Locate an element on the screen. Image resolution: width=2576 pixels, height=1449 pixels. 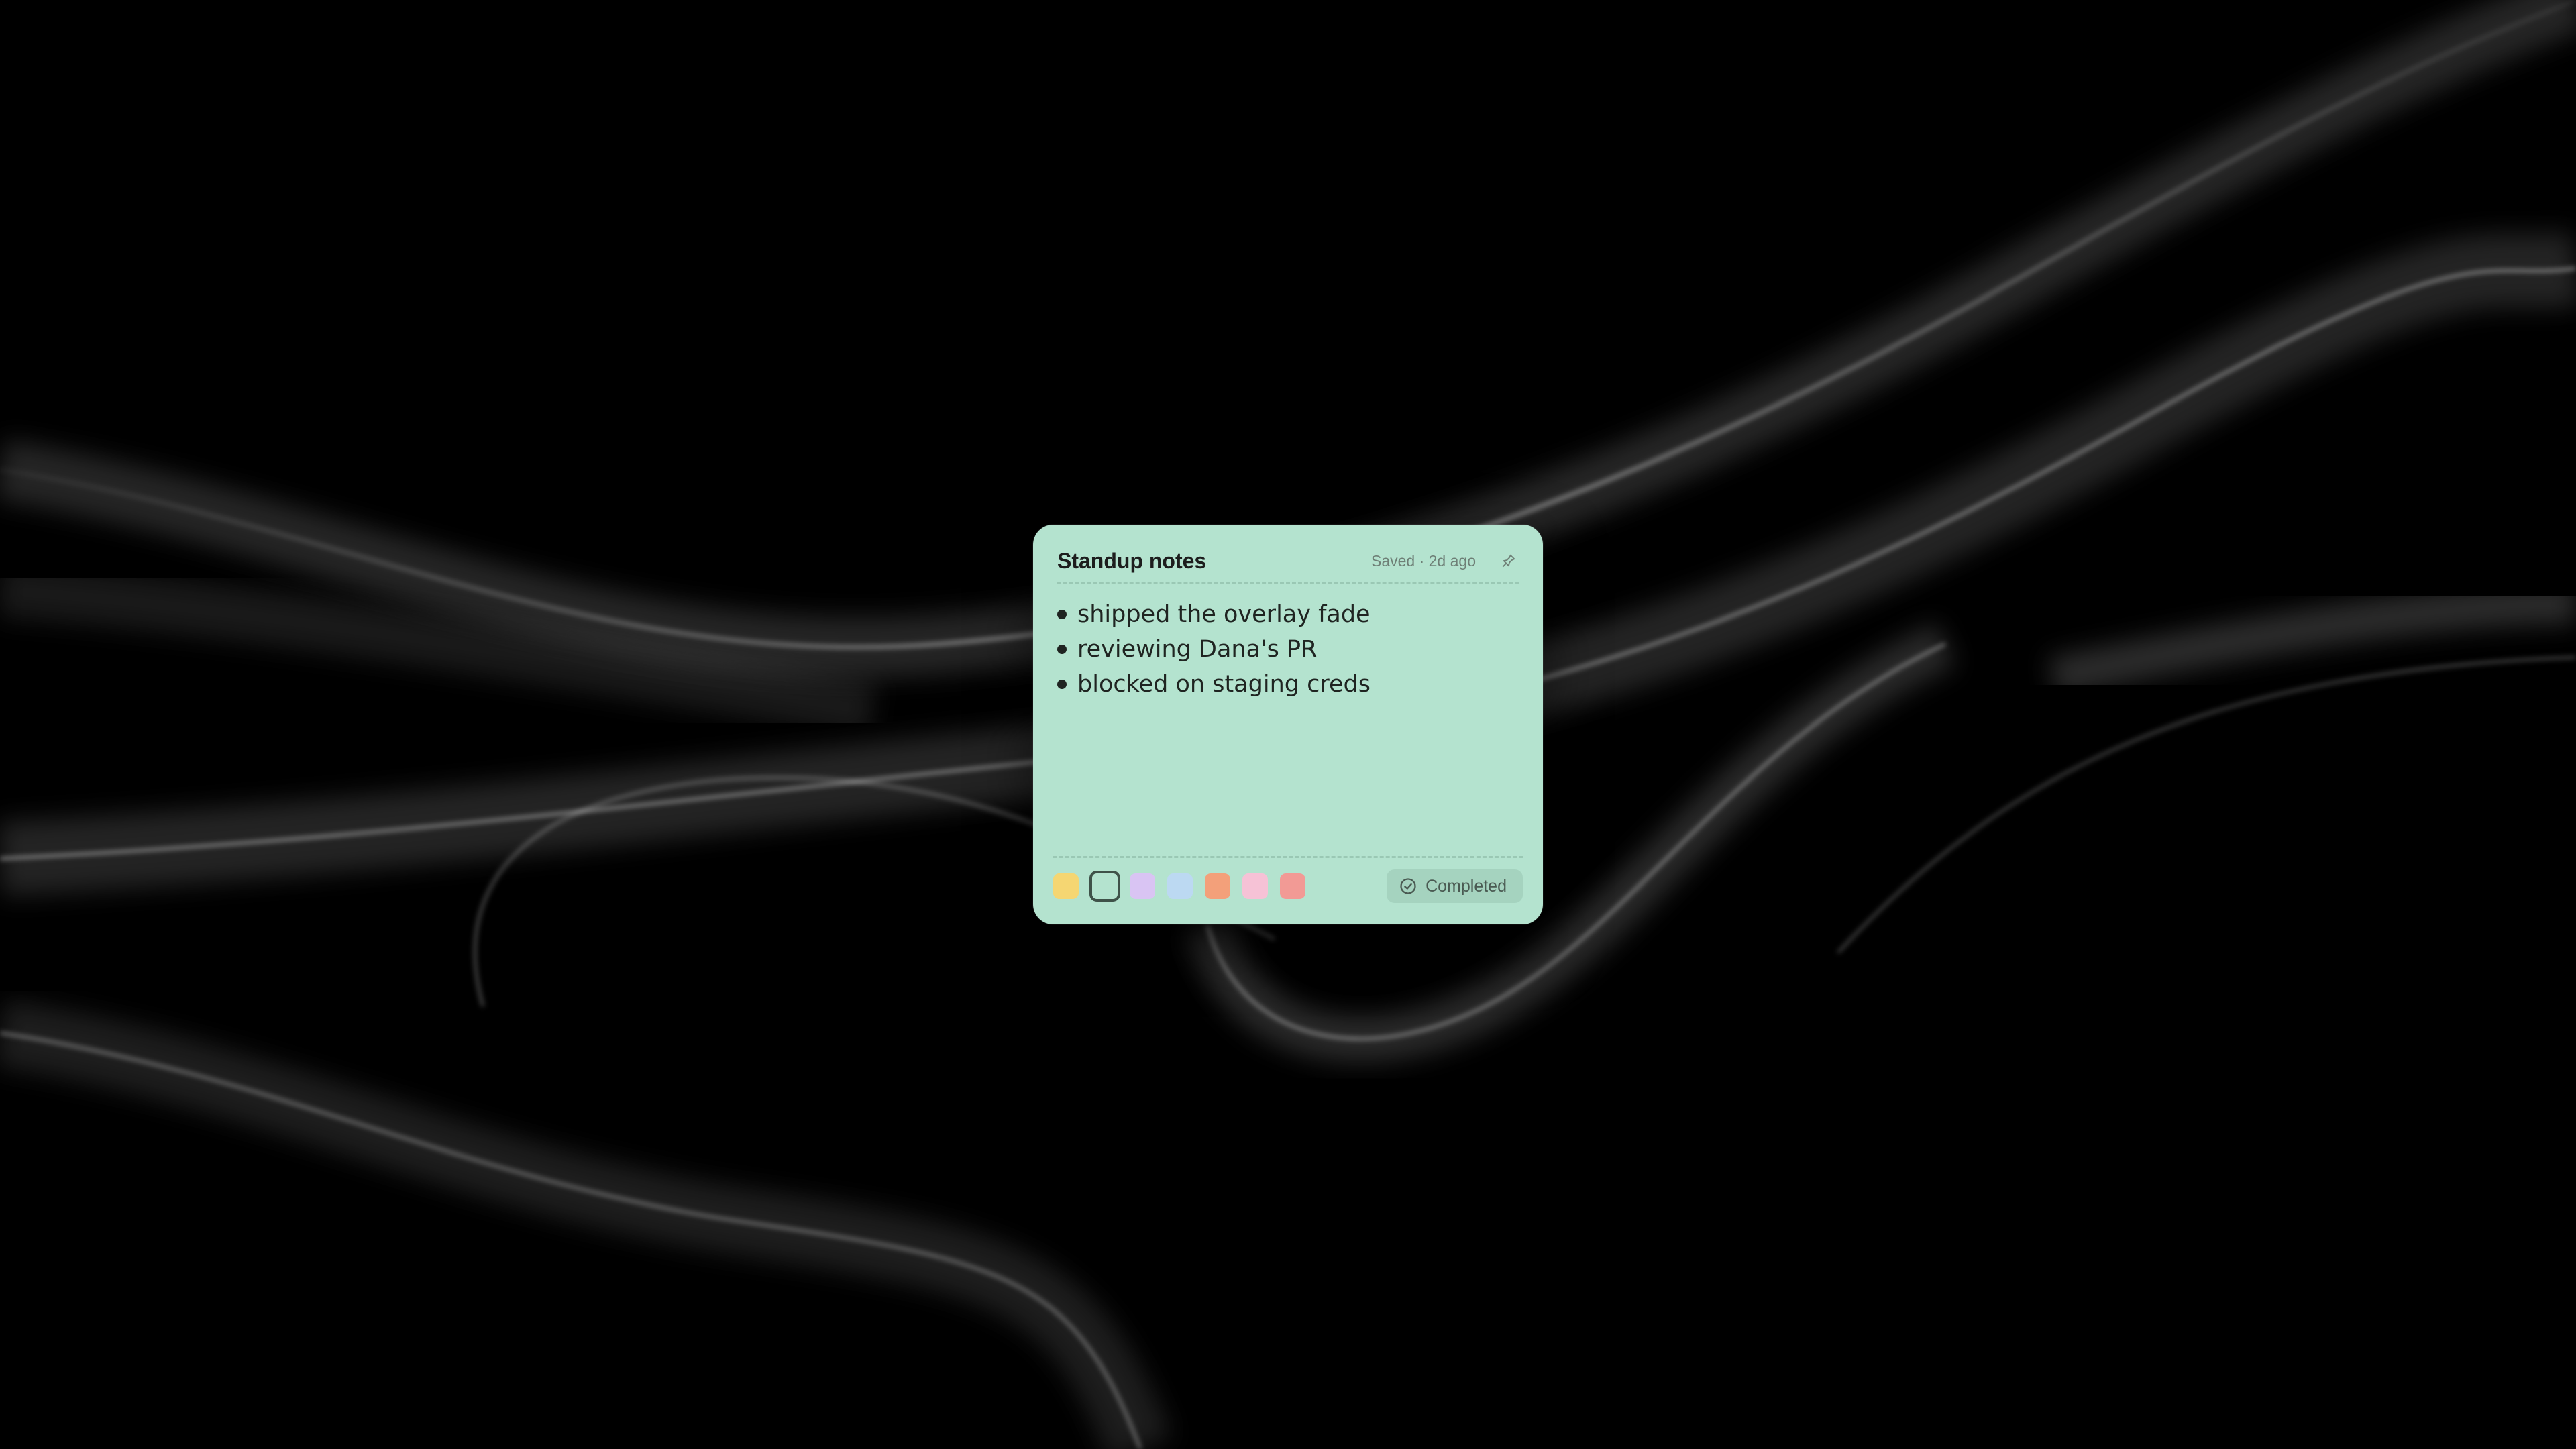
note-header: Standup notes Saved · 2d ago is located at coordinates (1288, 561).